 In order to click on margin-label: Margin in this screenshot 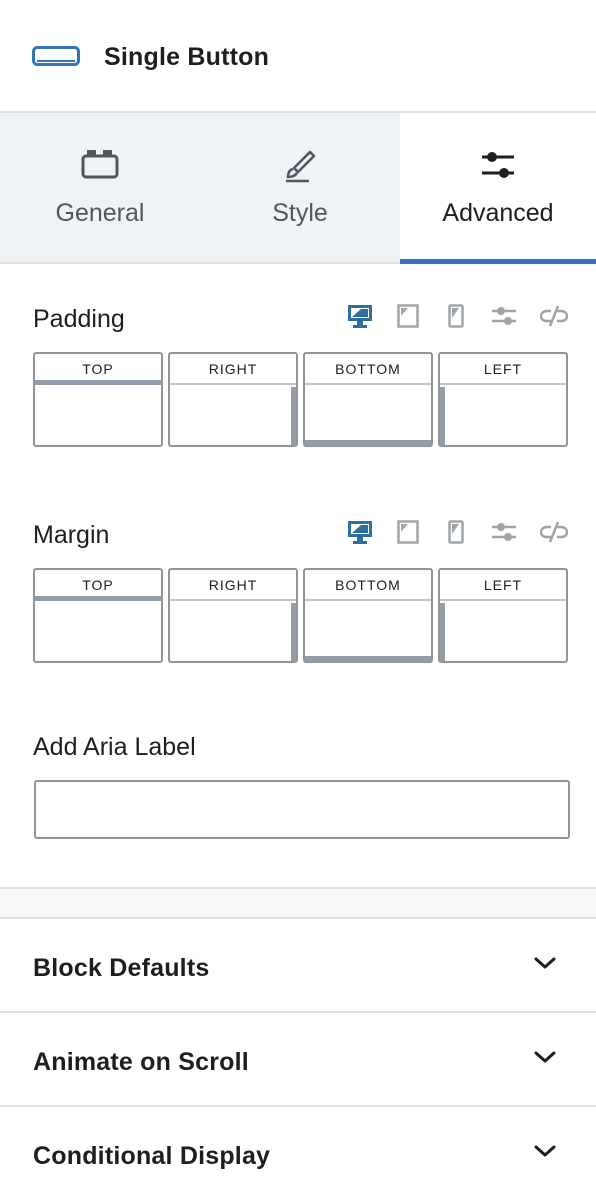, I will do `click(71, 535)`.